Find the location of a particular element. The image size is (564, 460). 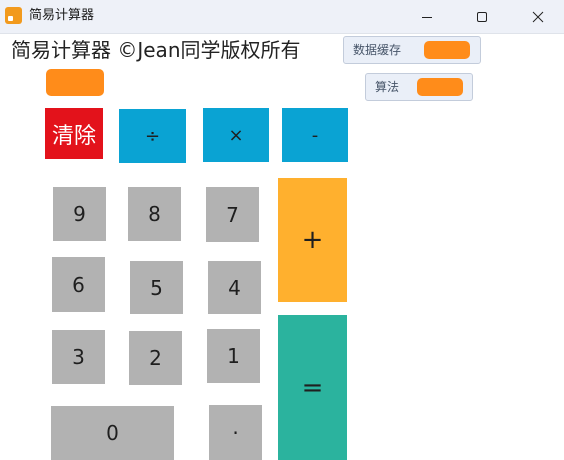

minimize-button is located at coordinates (427, 16).